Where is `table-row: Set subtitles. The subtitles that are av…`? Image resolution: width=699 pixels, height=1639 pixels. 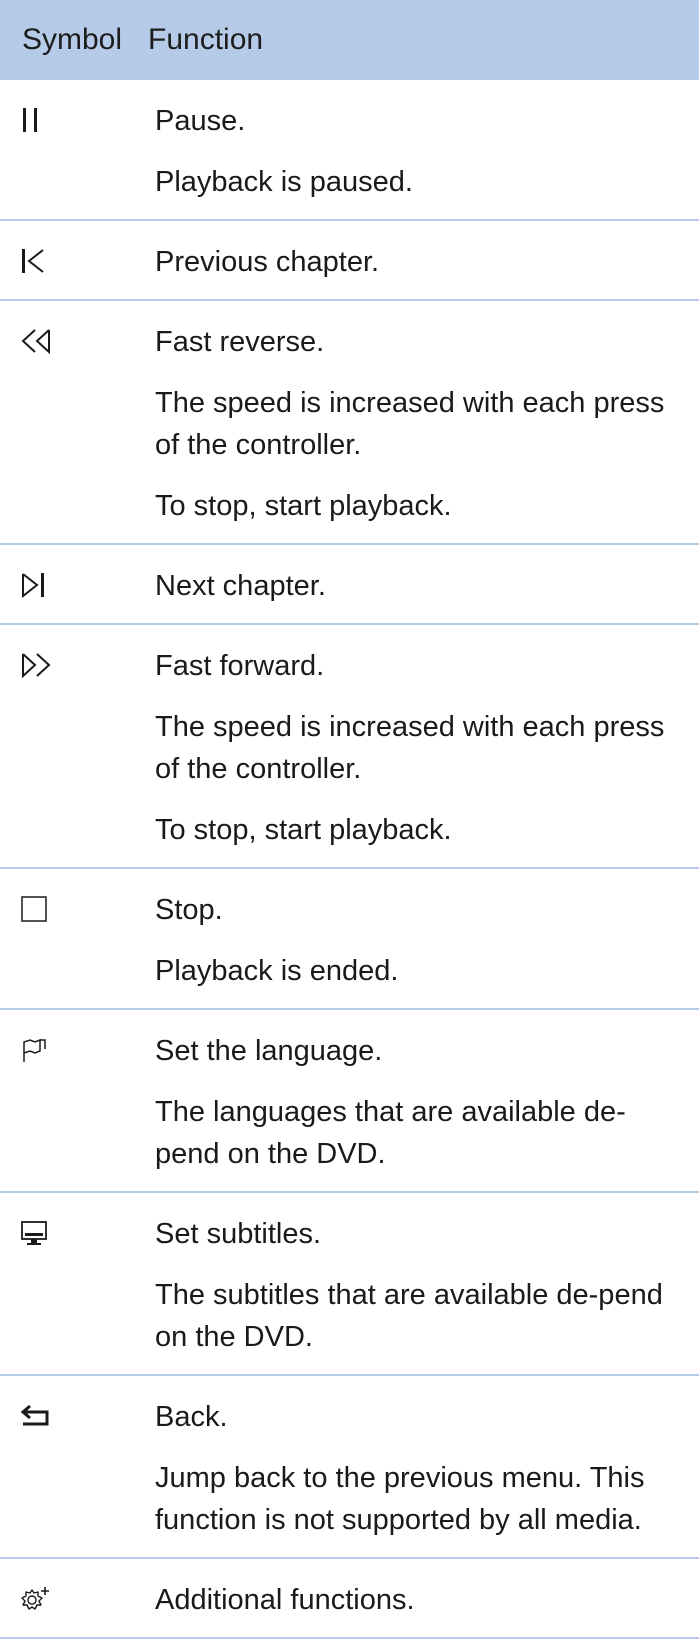
table-row: Set subtitles. The subtitles that are av… is located at coordinates (349, 1284).